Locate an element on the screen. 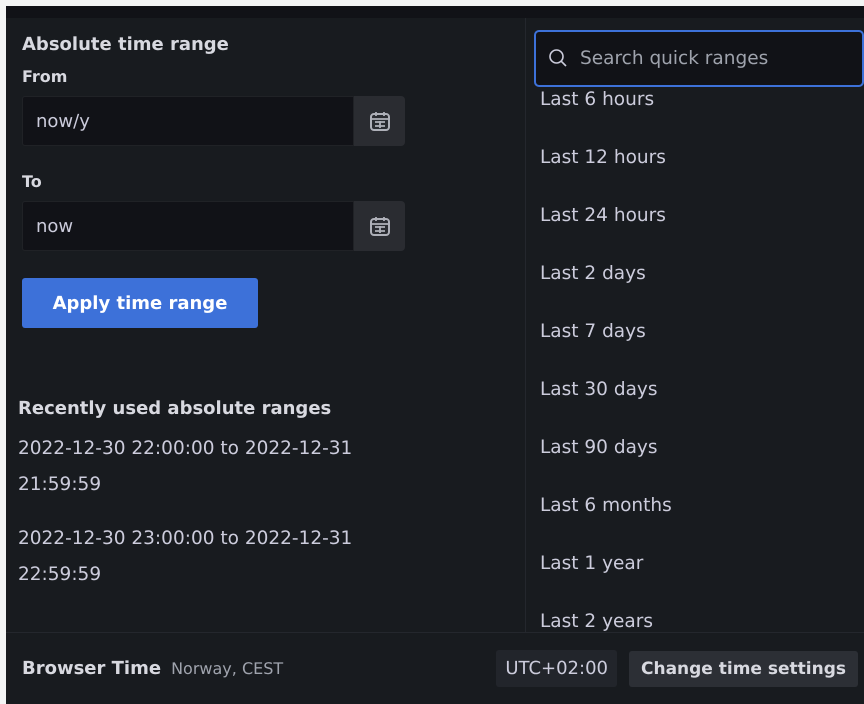 This screenshot has height=704, width=864. quick-range-item: Last 2 days is located at coordinates (702, 274).